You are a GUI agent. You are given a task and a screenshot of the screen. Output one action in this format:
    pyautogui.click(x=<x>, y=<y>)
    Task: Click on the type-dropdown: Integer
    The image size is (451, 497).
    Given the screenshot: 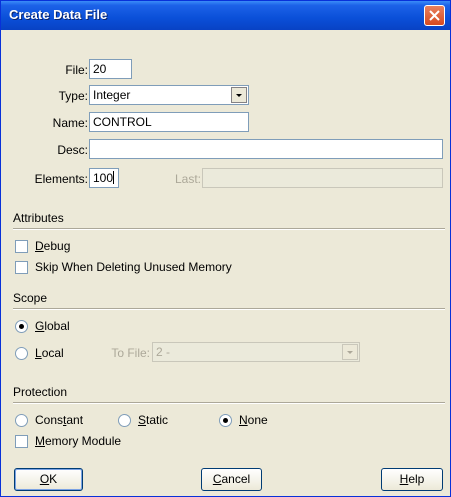 What is the action you would take?
    pyautogui.click(x=169, y=95)
    